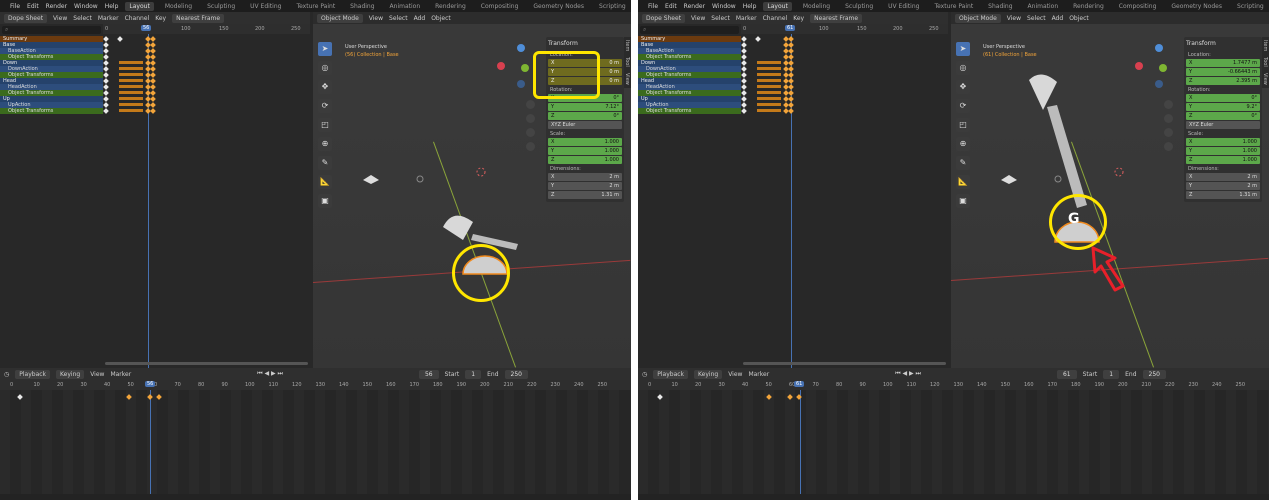 The width and height of the screenshot is (1269, 500). What do you see at coordinates (653, 6) in the screenshot?
I see `menu-file: File` at bounding box center [653, 6].